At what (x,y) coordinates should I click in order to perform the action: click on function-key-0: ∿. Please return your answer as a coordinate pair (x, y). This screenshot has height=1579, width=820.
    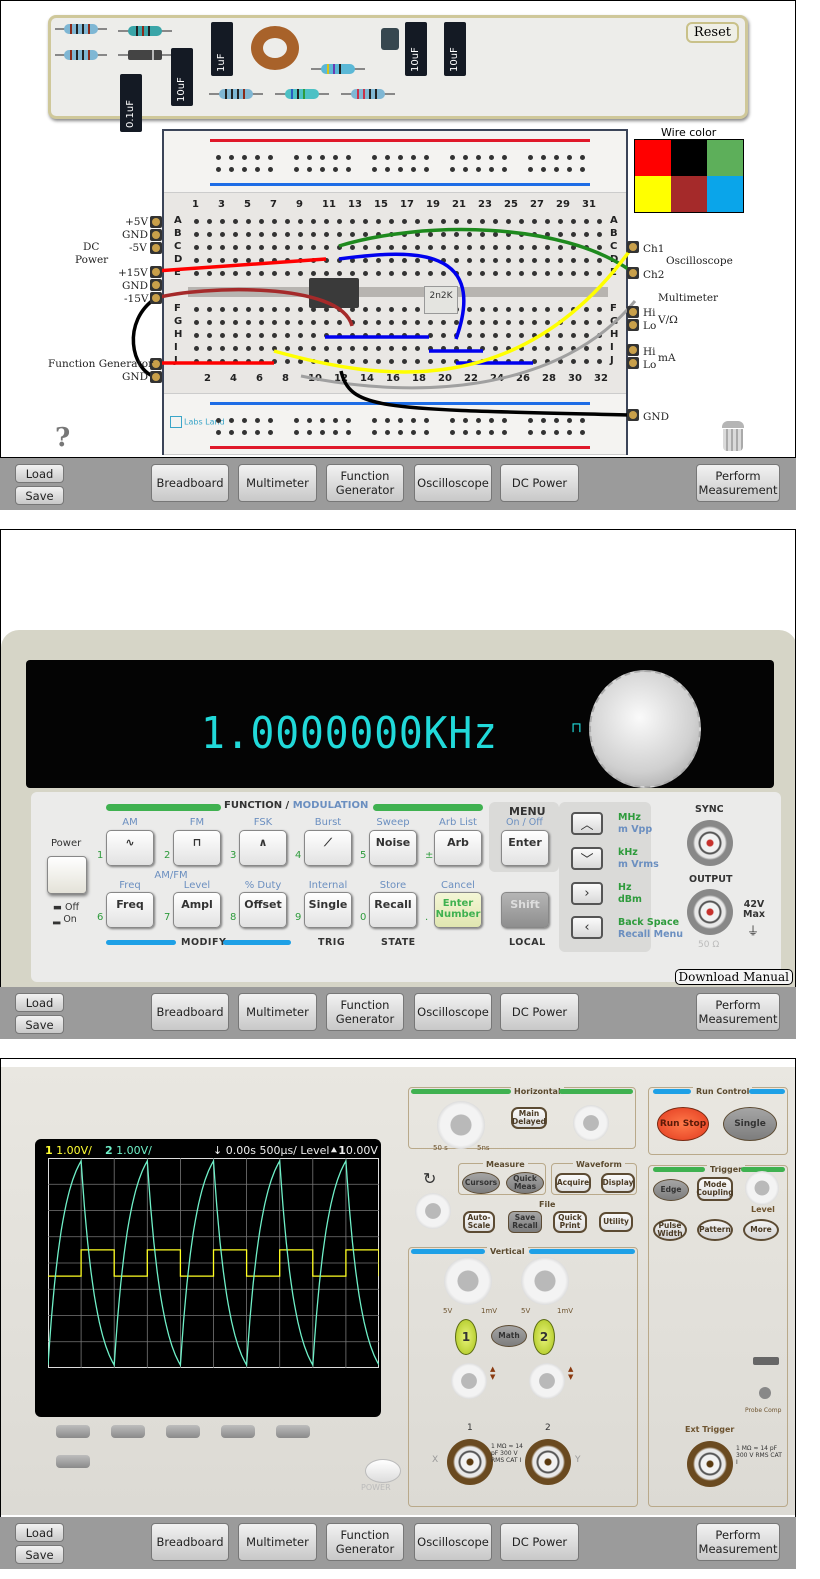
    Looking at the image, I should click on (130, 848).